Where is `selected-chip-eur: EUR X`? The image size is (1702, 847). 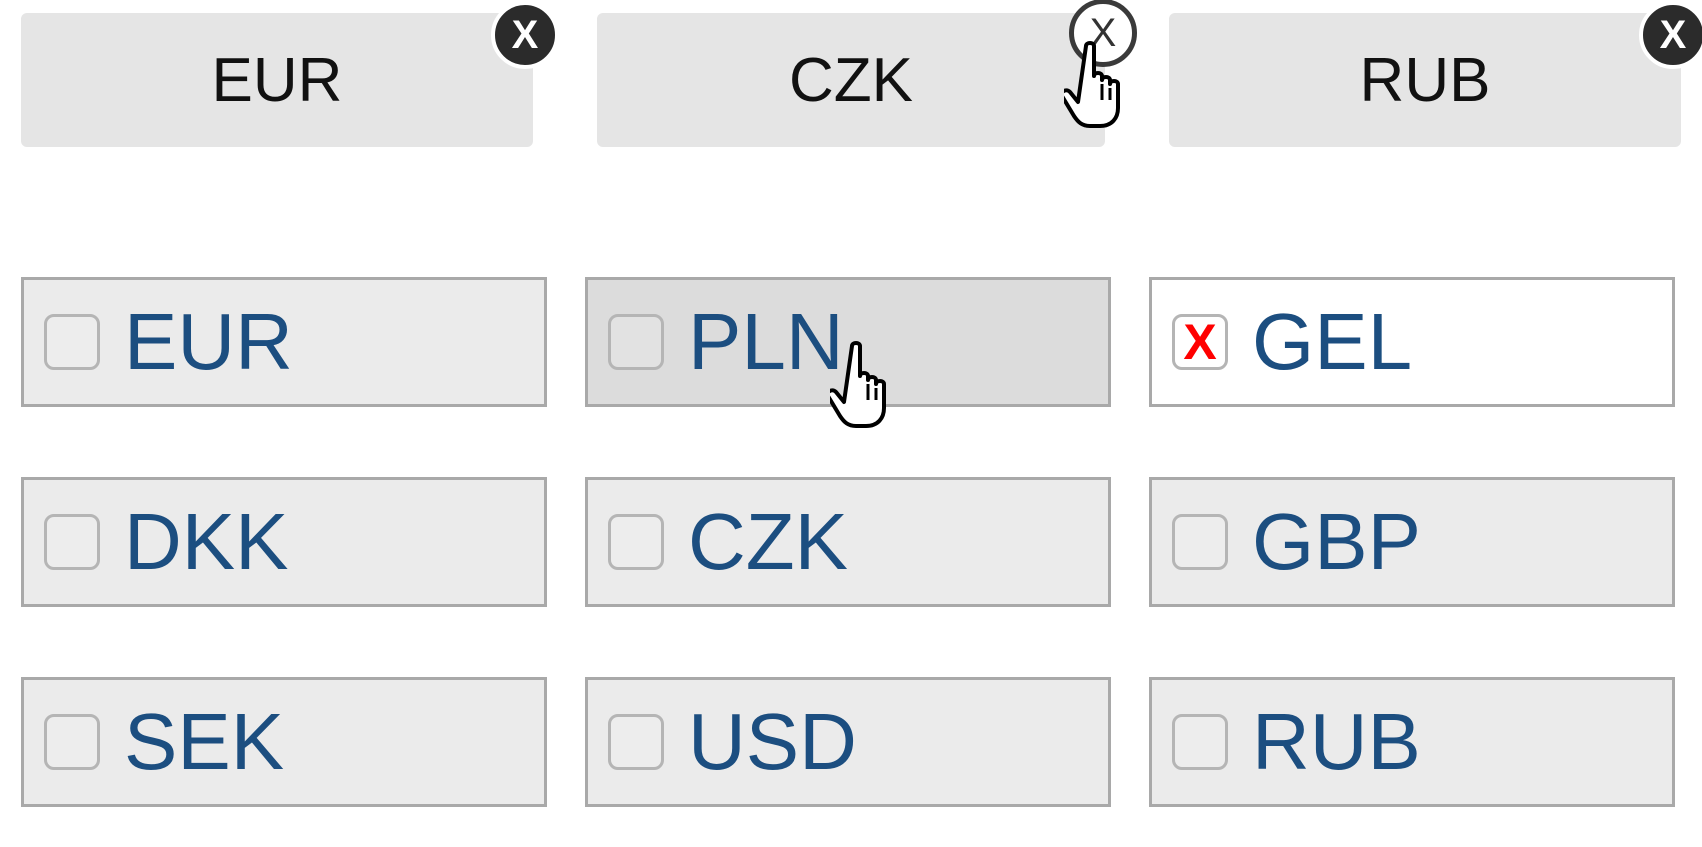 selected-chip-eur: EUR X is located at coordinates (290, 74).